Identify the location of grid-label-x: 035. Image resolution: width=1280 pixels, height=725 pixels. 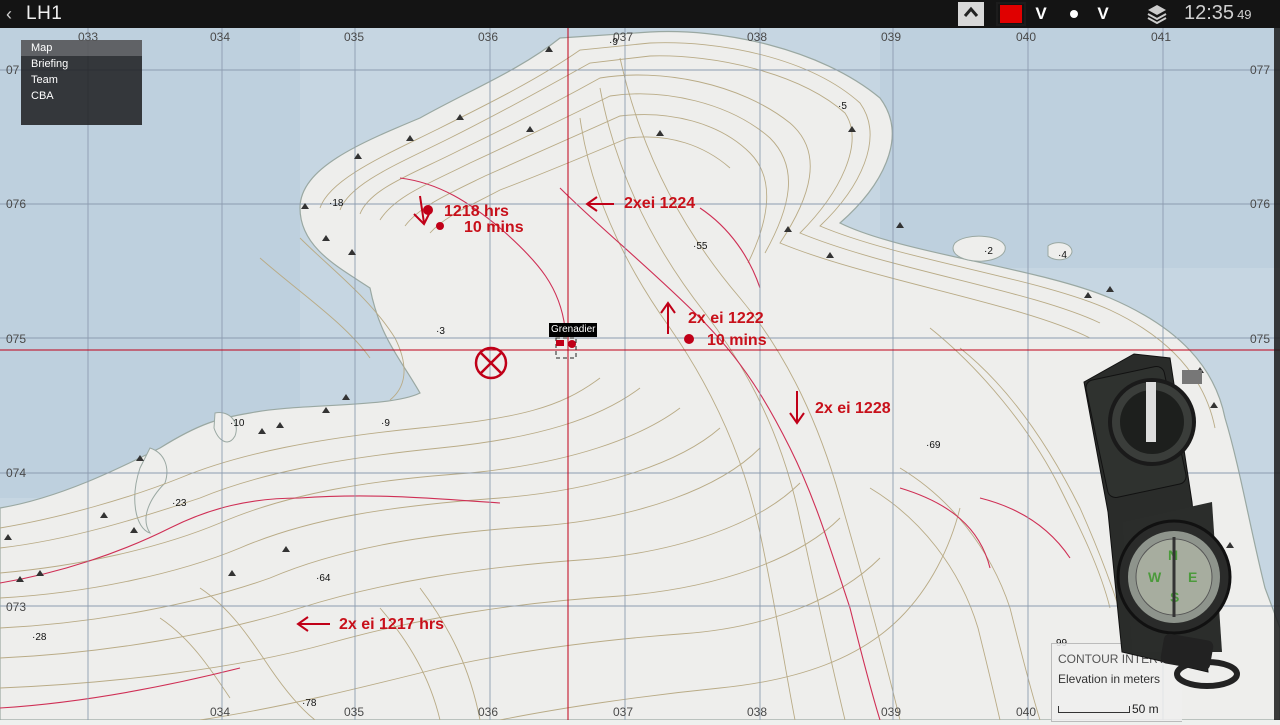
(354, 37).